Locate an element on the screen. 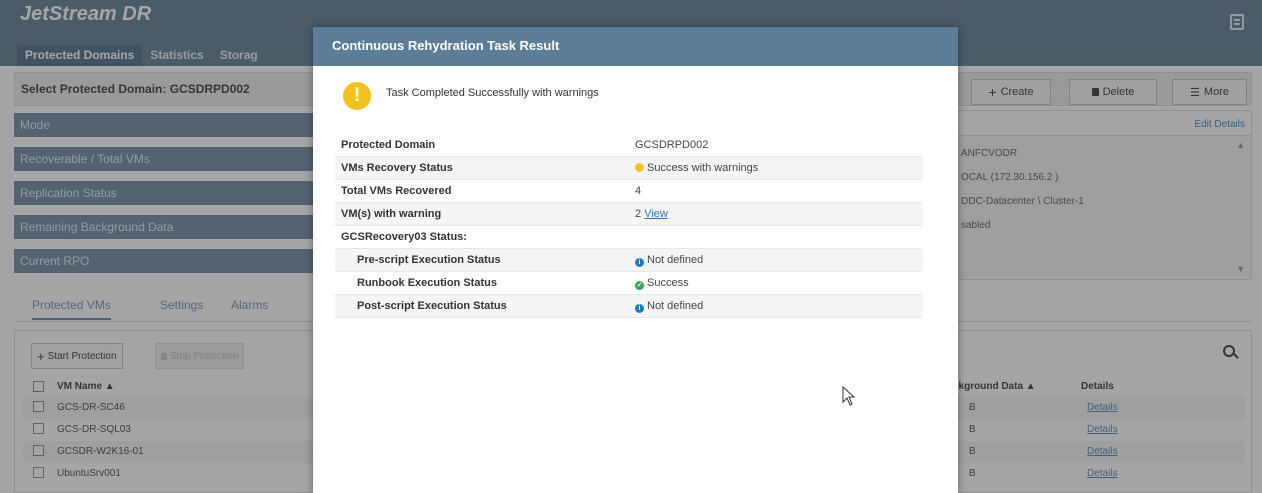  result-label: Post-script Execution Status is located at coordinates (432, 306).